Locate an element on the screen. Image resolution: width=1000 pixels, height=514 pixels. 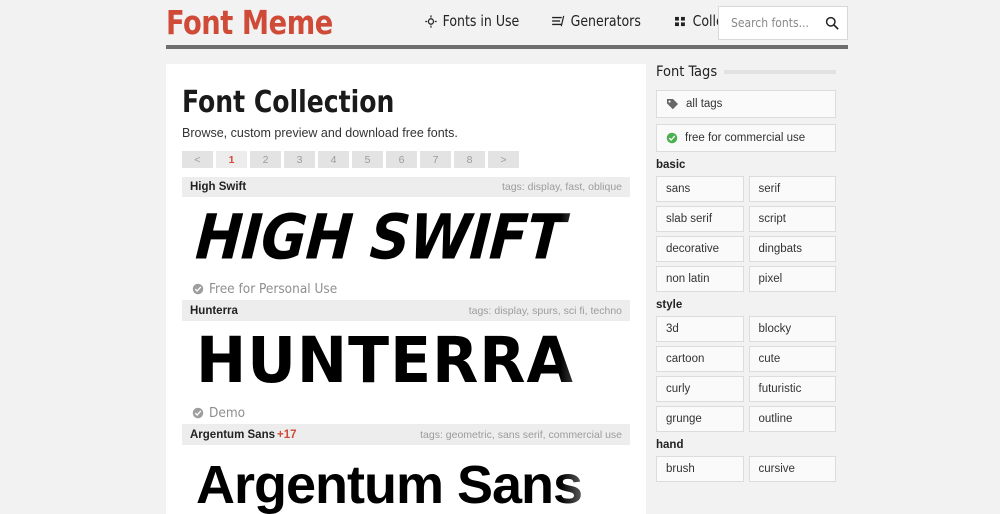
tag-sans: sans is located at coordinates (700, 189).